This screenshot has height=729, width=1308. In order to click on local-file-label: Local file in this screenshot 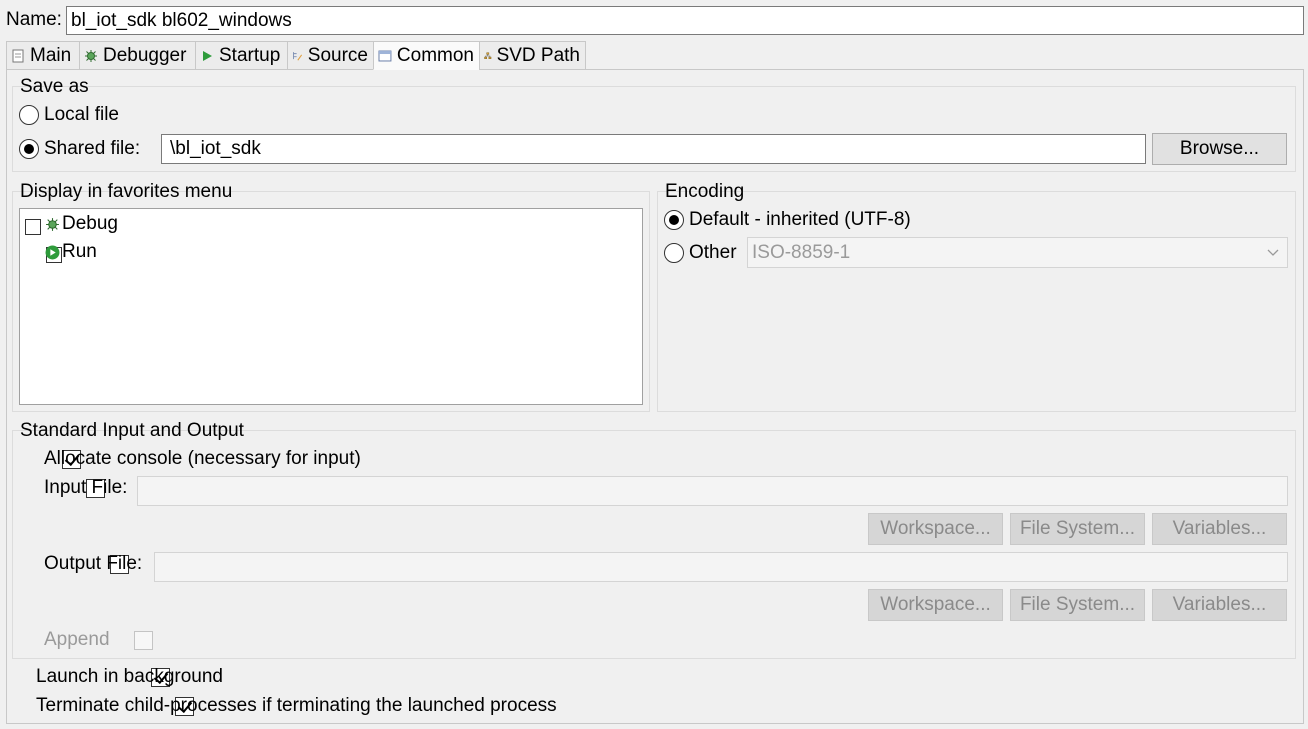, I will do `click(81, 114)`.